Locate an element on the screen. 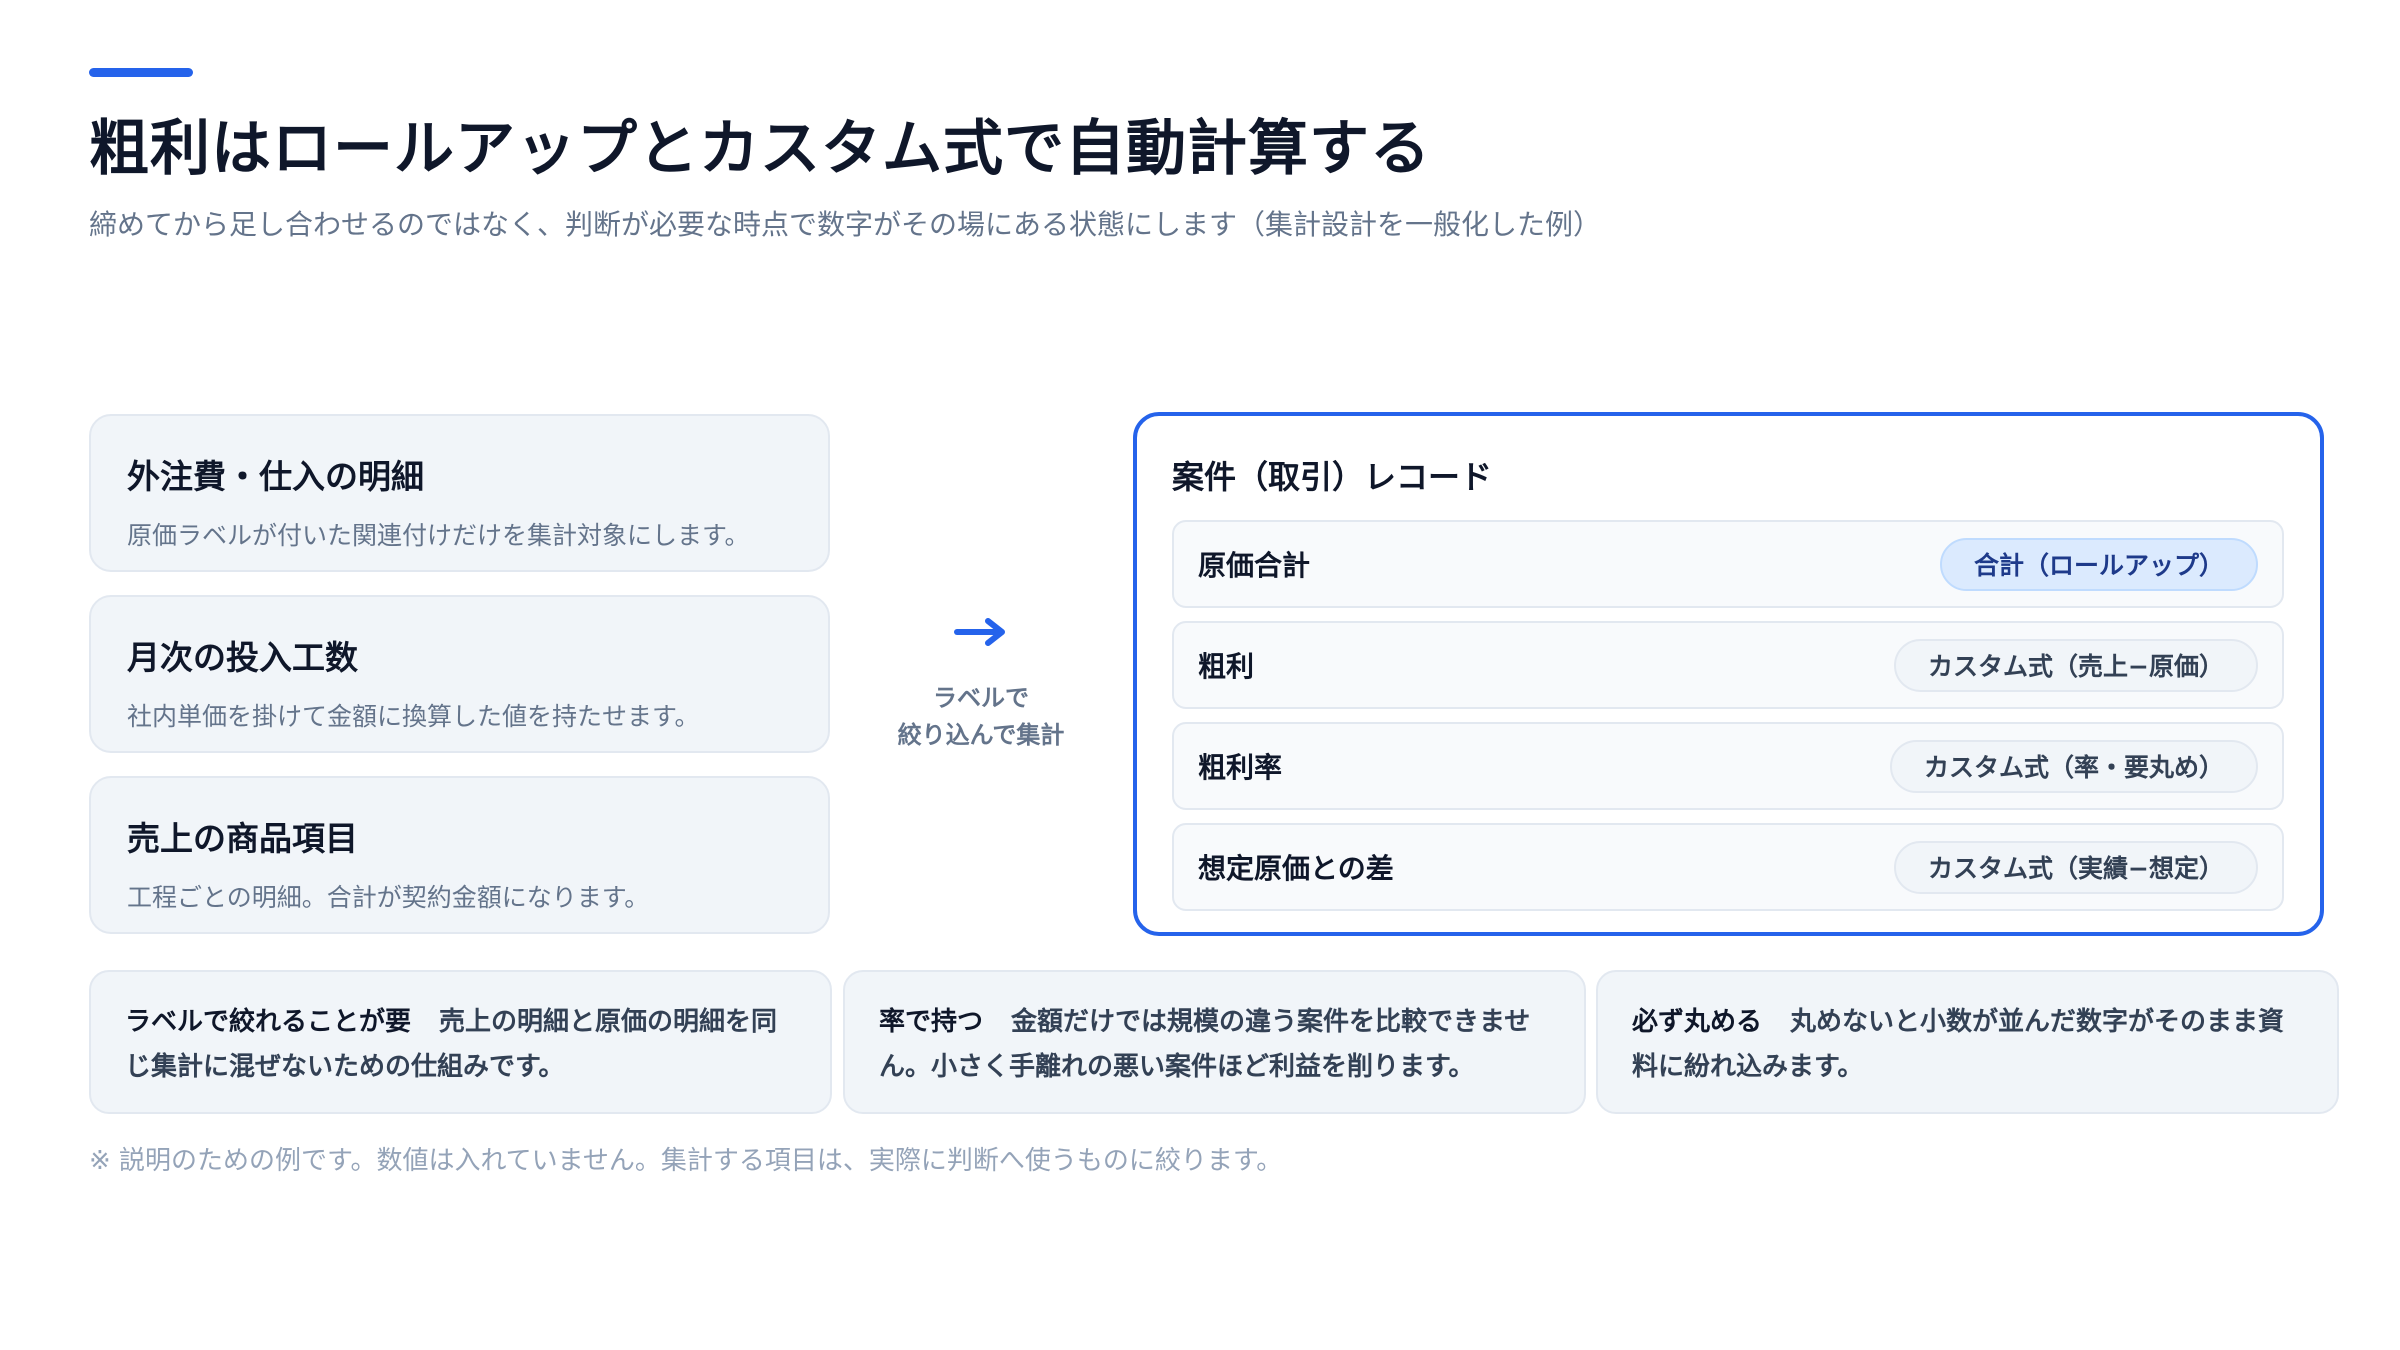  arrow-right-icon is located at coordinates (981, 632).